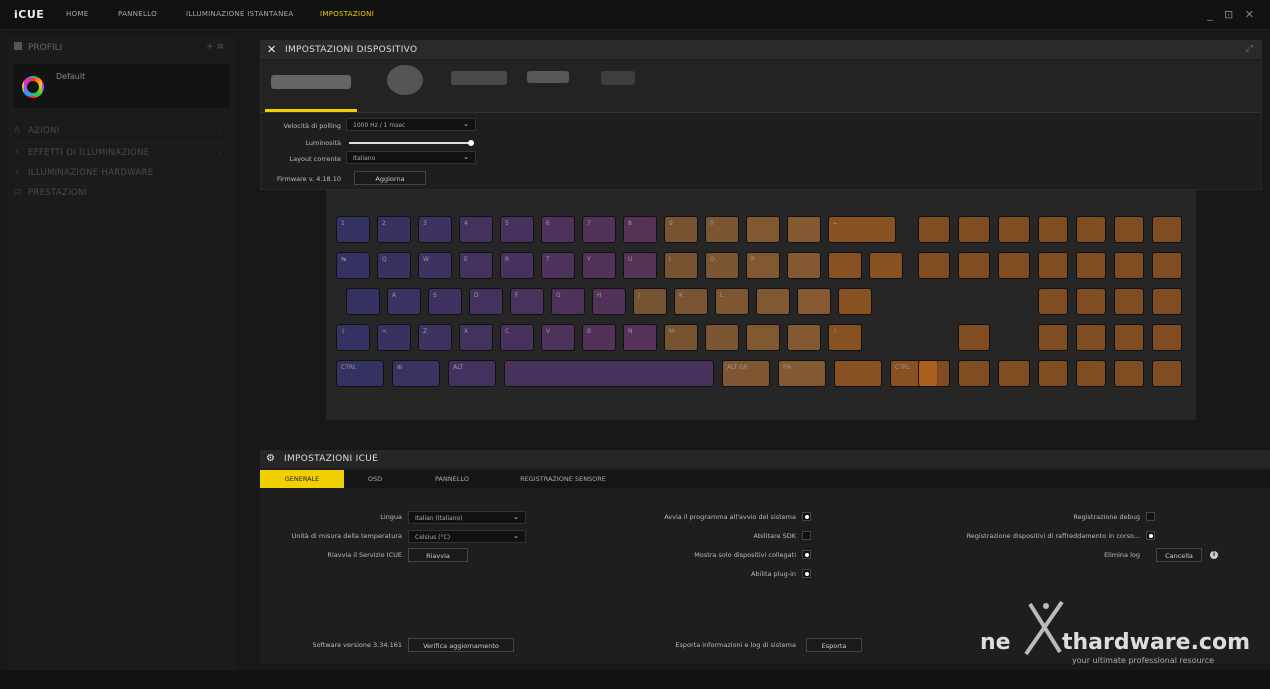 The width and height of the screenshot is (1270, 689). I want to click on profiles-title: PROFILI, so click(45, 48).